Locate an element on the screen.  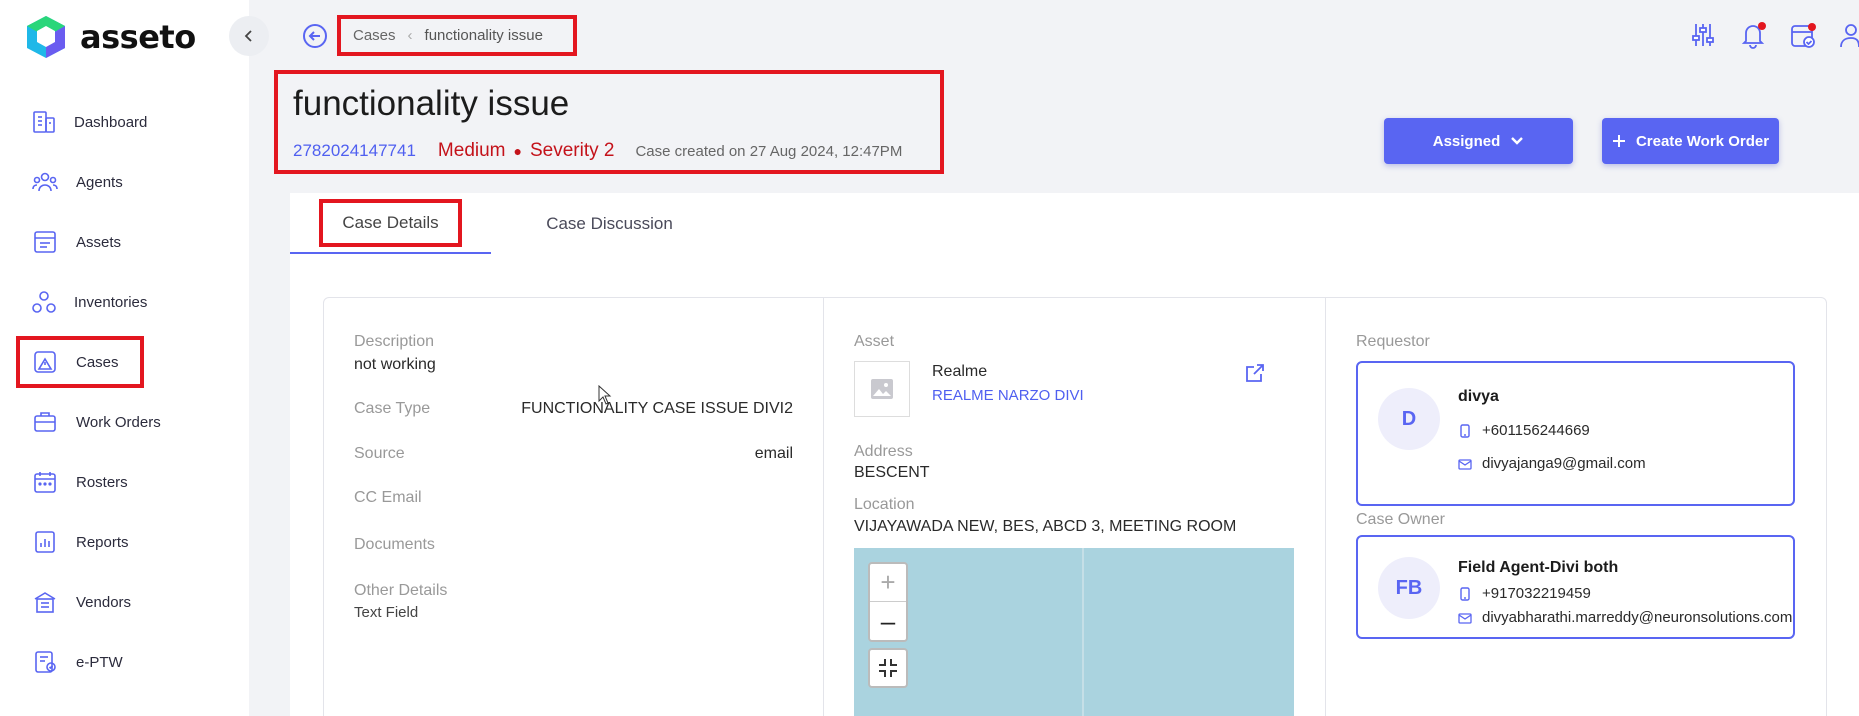
asseto-logo: asseto is located at coordinates (110, 37).